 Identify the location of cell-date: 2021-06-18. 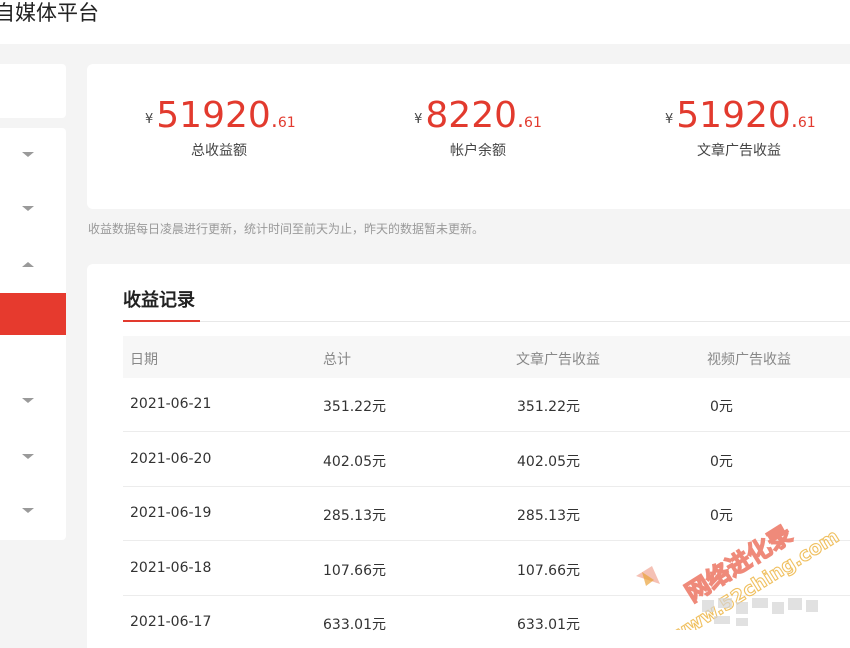
(171, 568).